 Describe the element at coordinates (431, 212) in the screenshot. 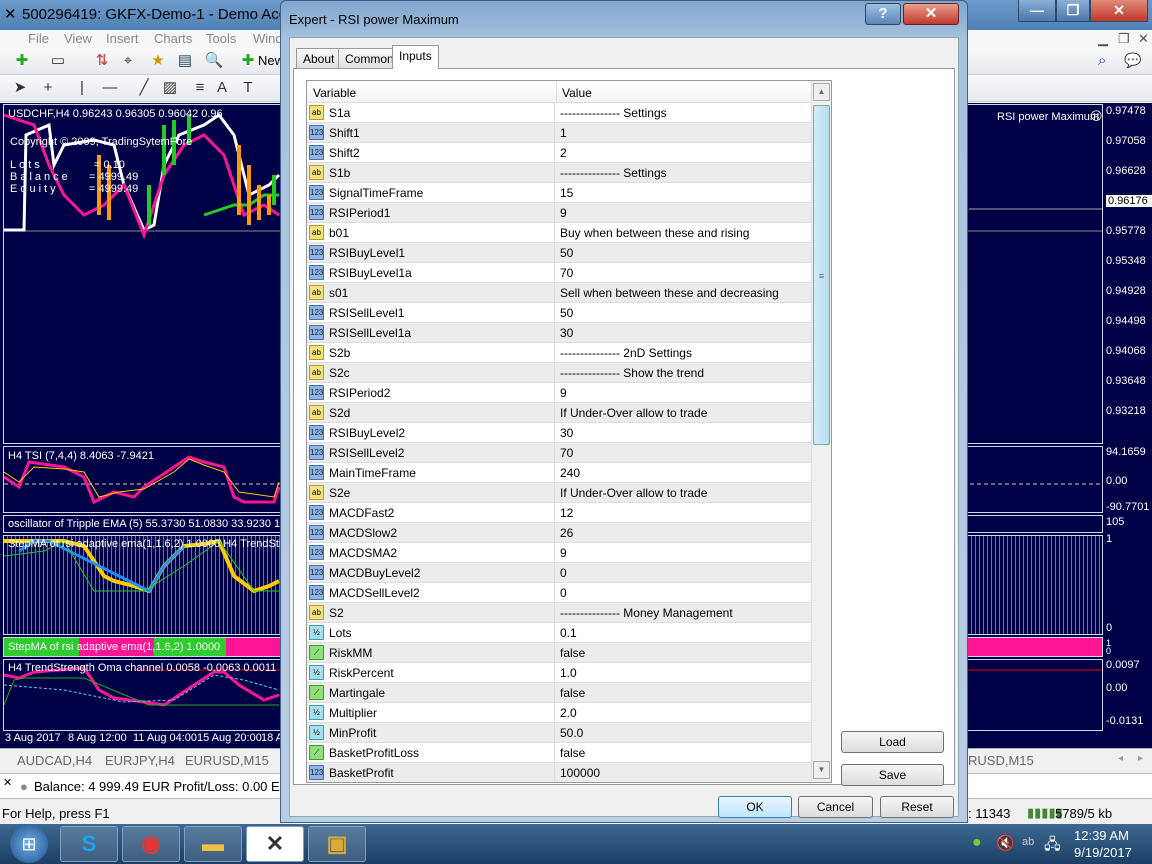

I see `variable-cell: 123 RSIPeriod1` at that location.